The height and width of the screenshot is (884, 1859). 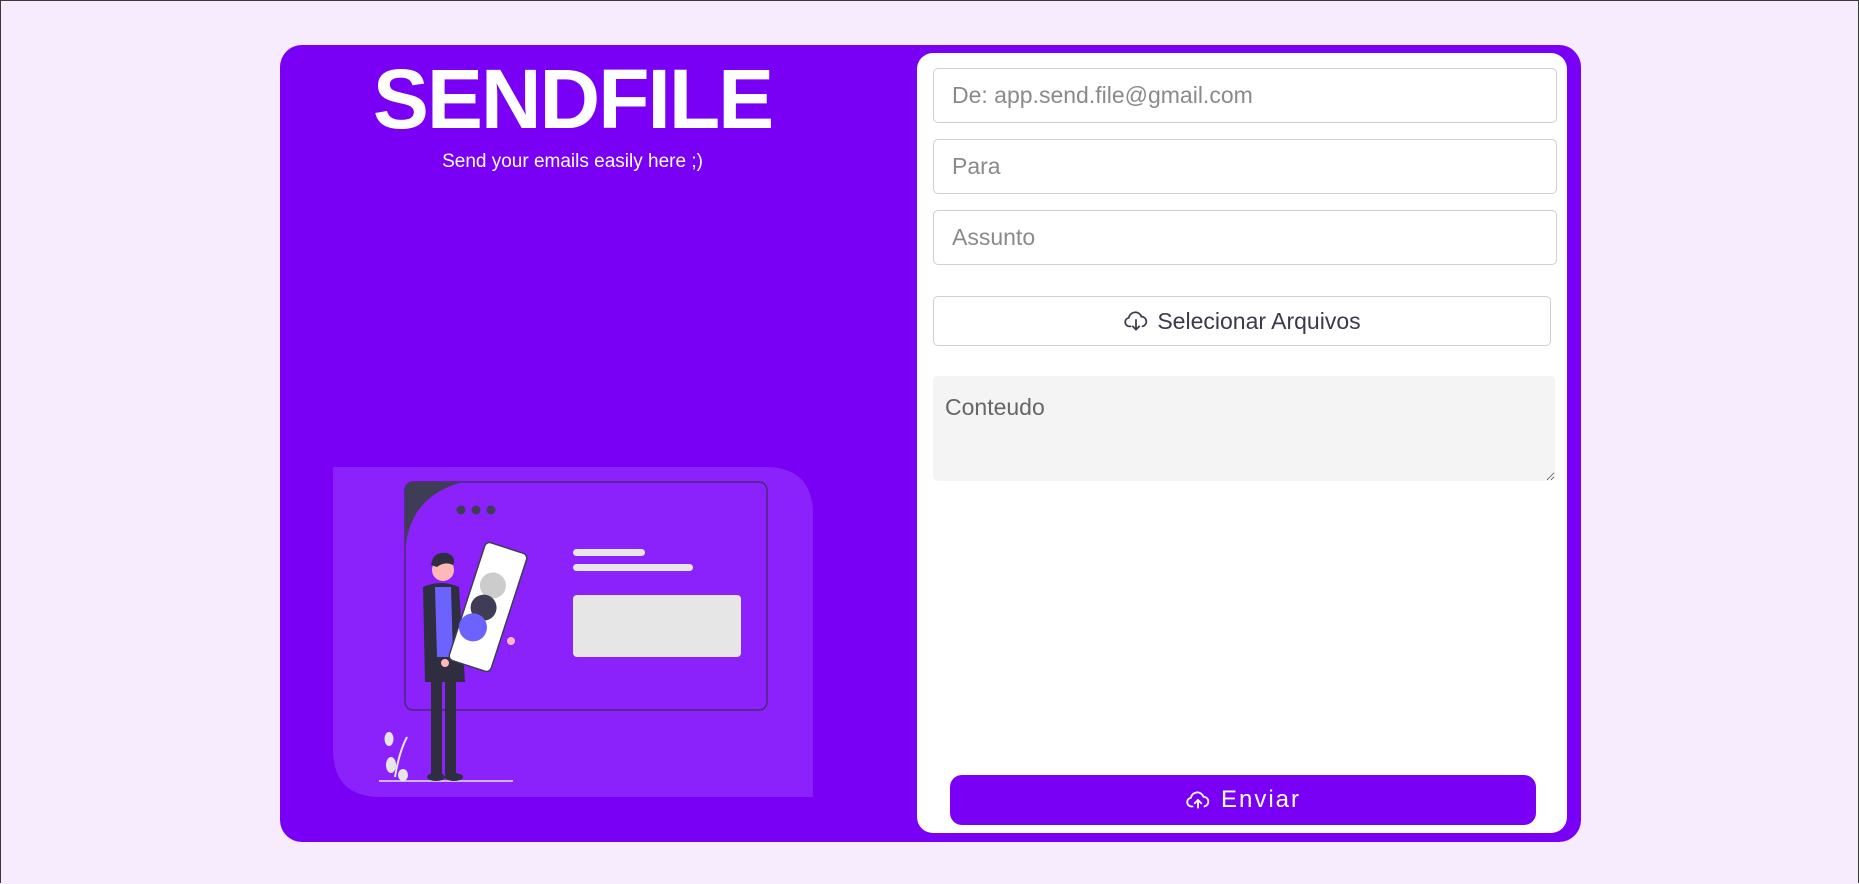 What do you see at coordinates (1198, 800) in the screenshot?
I see `cloud-upload-icon` at bounding box center [1198, 800].